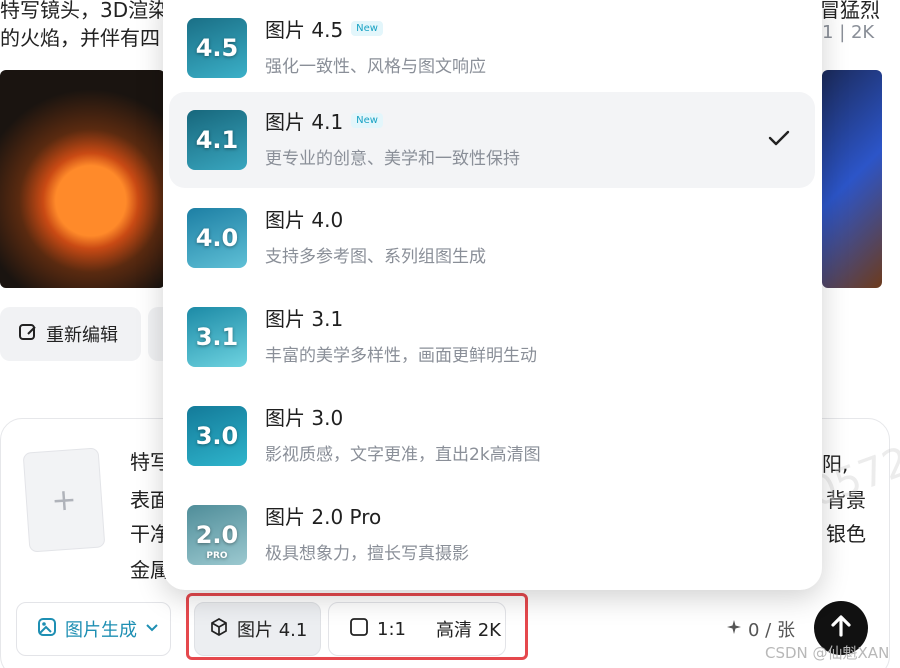 The width and height of the screenshot is (900, 668). I want to click on model-option-2: 4.0 图片 4.0 支持多参考图、系列组图生成, so click(492, 238).